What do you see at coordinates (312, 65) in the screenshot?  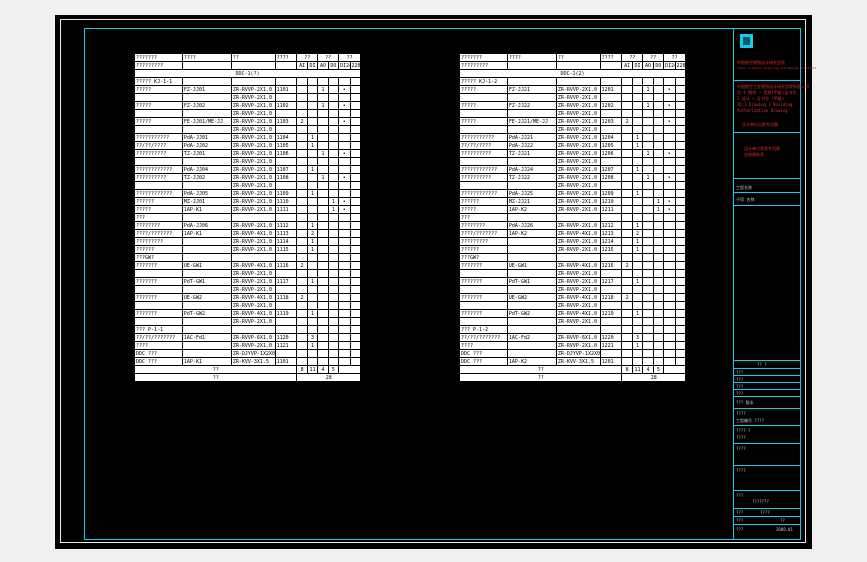 I see `header-cell: DI` at bounding box center [312, 65].